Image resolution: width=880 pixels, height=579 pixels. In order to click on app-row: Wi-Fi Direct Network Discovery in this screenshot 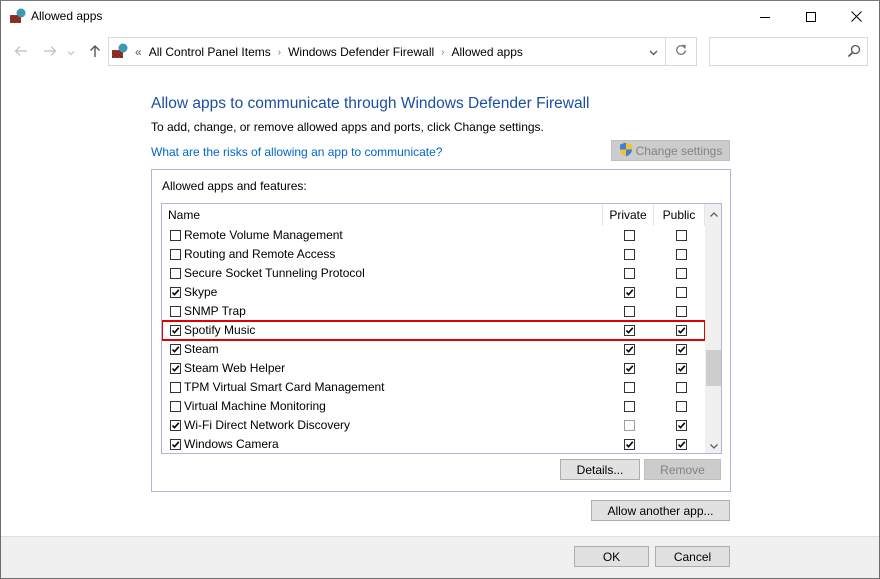, I will do `click(433, 425)`.